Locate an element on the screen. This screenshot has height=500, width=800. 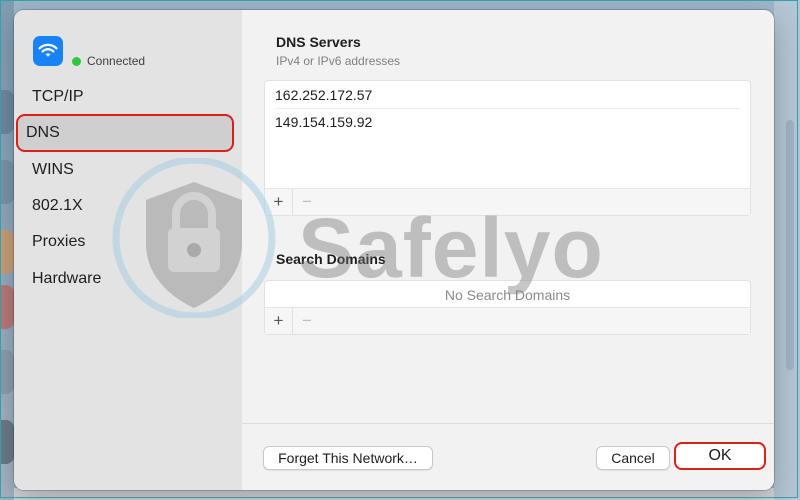
add-server-button: + is located at coordinates (279, 202).